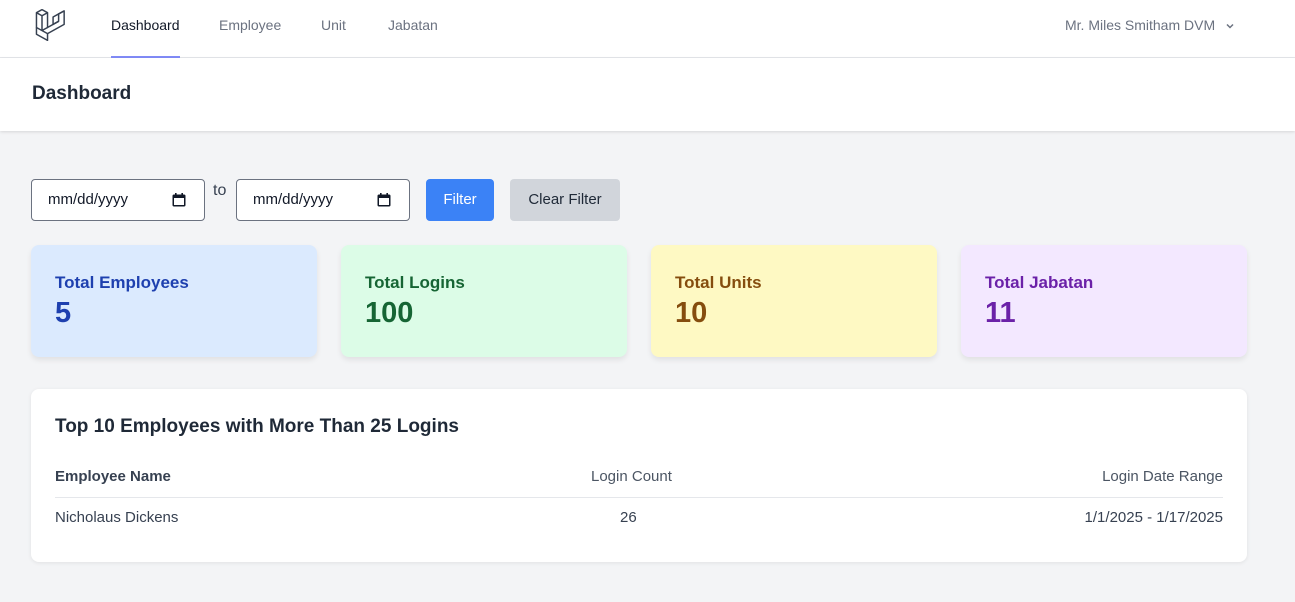  What do you see at coordinates (691, 313) in the screenshot?
I see `stat-value: 10` at bounding box center [691, 313].